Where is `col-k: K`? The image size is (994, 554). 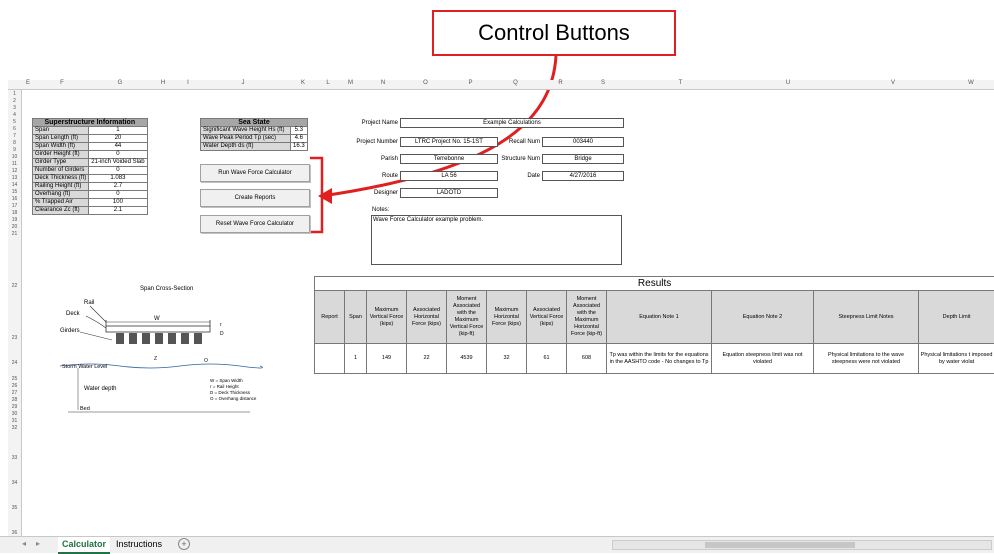
col-k: K is located at coordinates (303, 83).